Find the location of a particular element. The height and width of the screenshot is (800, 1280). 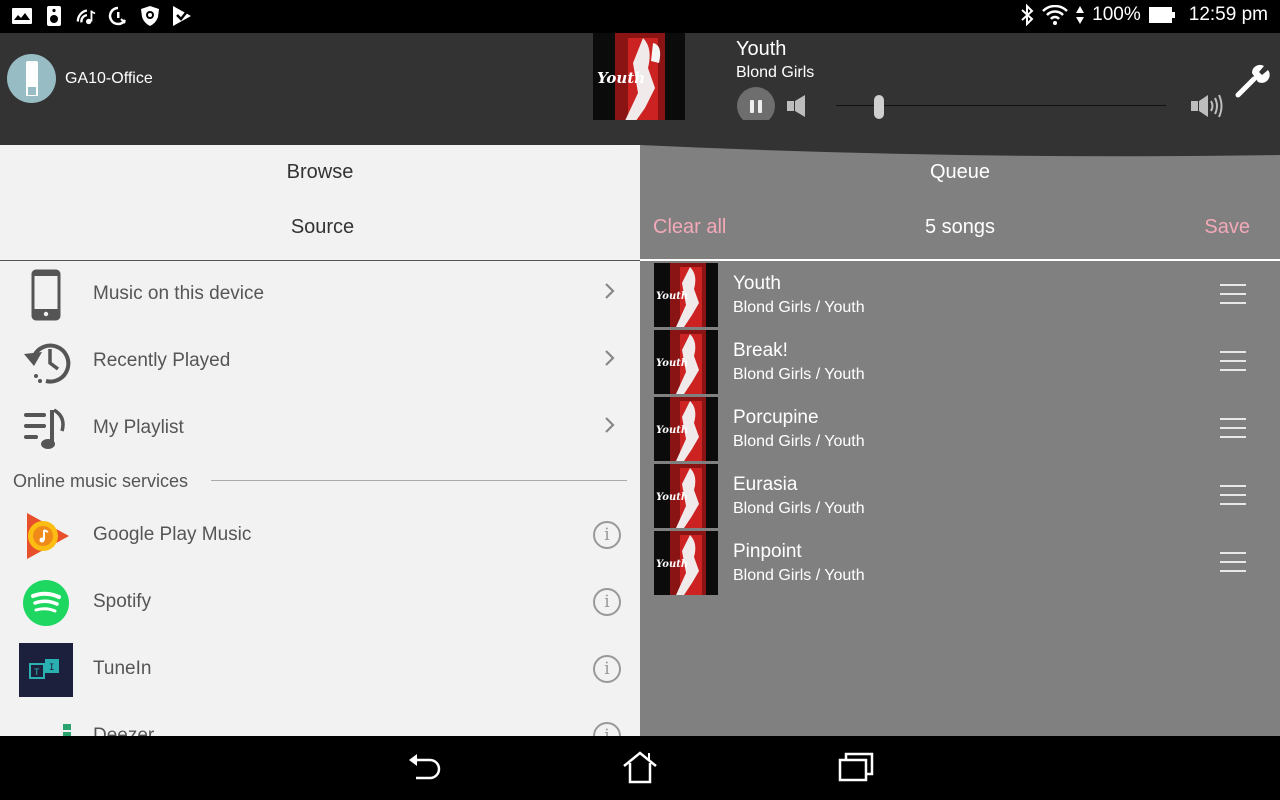

queue-item: Youth Pinpoint Blond Girls / Youth is located at coordinates (960, 562).